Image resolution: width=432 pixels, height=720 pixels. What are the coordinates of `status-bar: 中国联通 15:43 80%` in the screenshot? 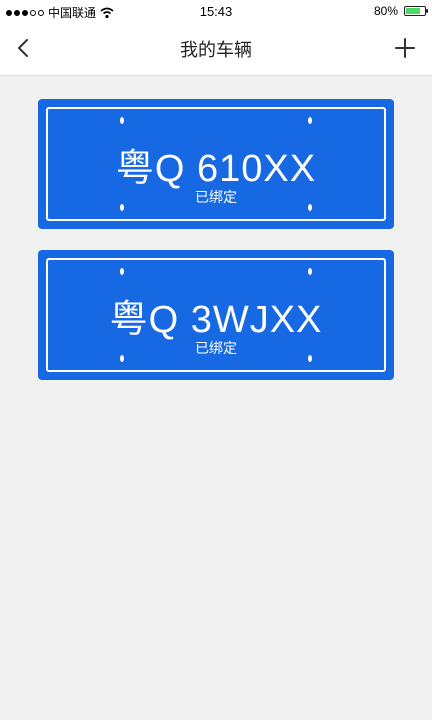 It's located at (216, 12).